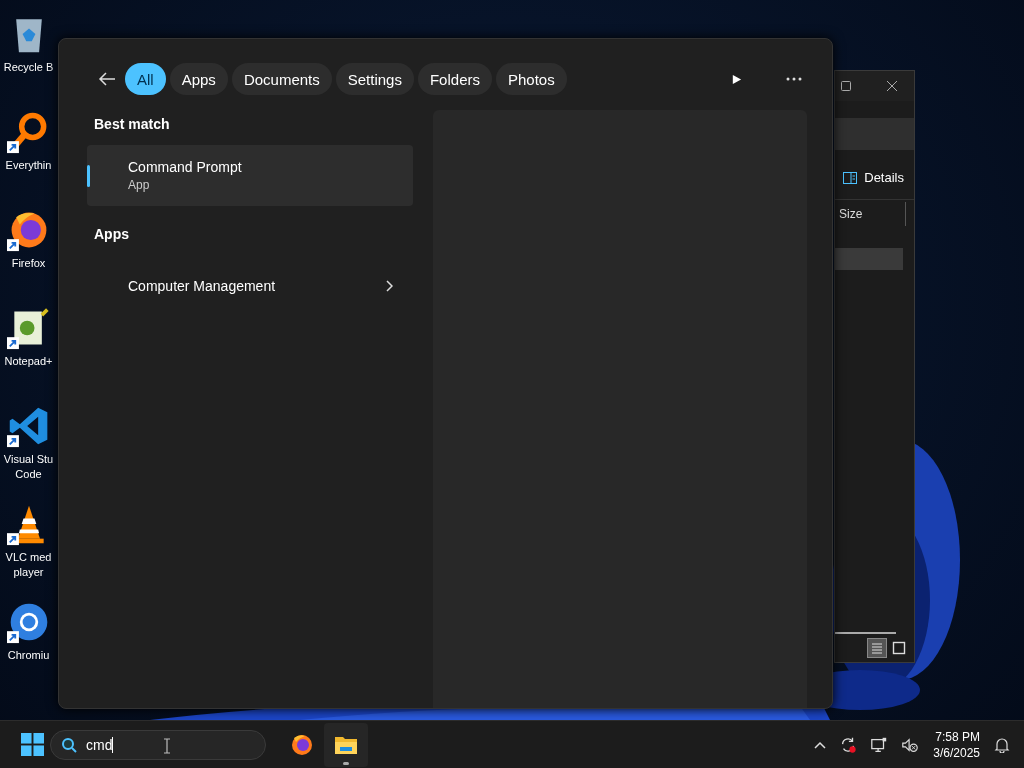 This screenshot has height=768, width=1024. I want to click on filter-chip: Apps, so click(198, 79).